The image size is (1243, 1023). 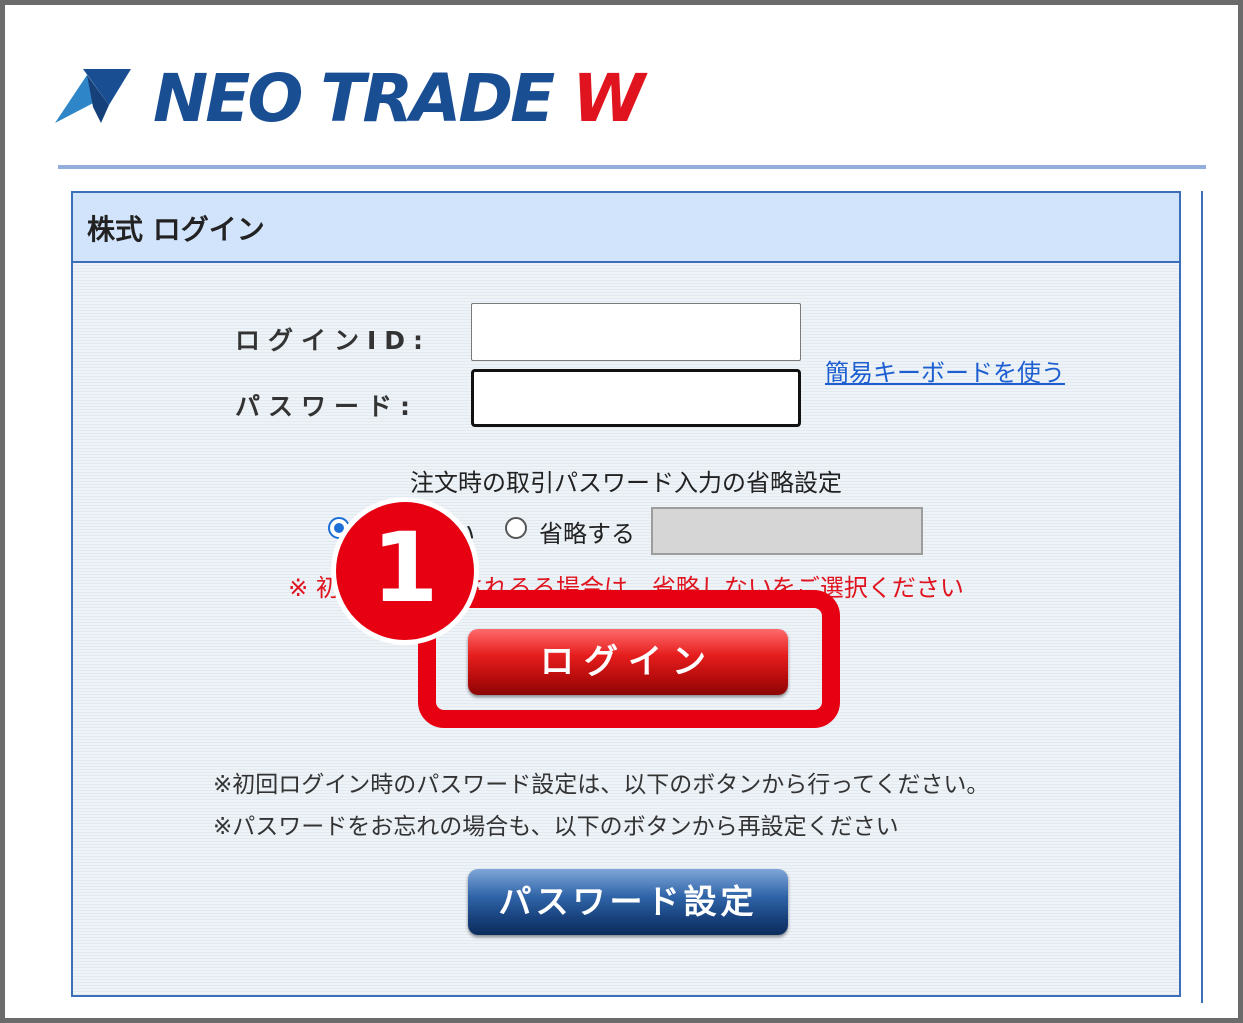 I want to click on password-input, so click(x=636, y=398).